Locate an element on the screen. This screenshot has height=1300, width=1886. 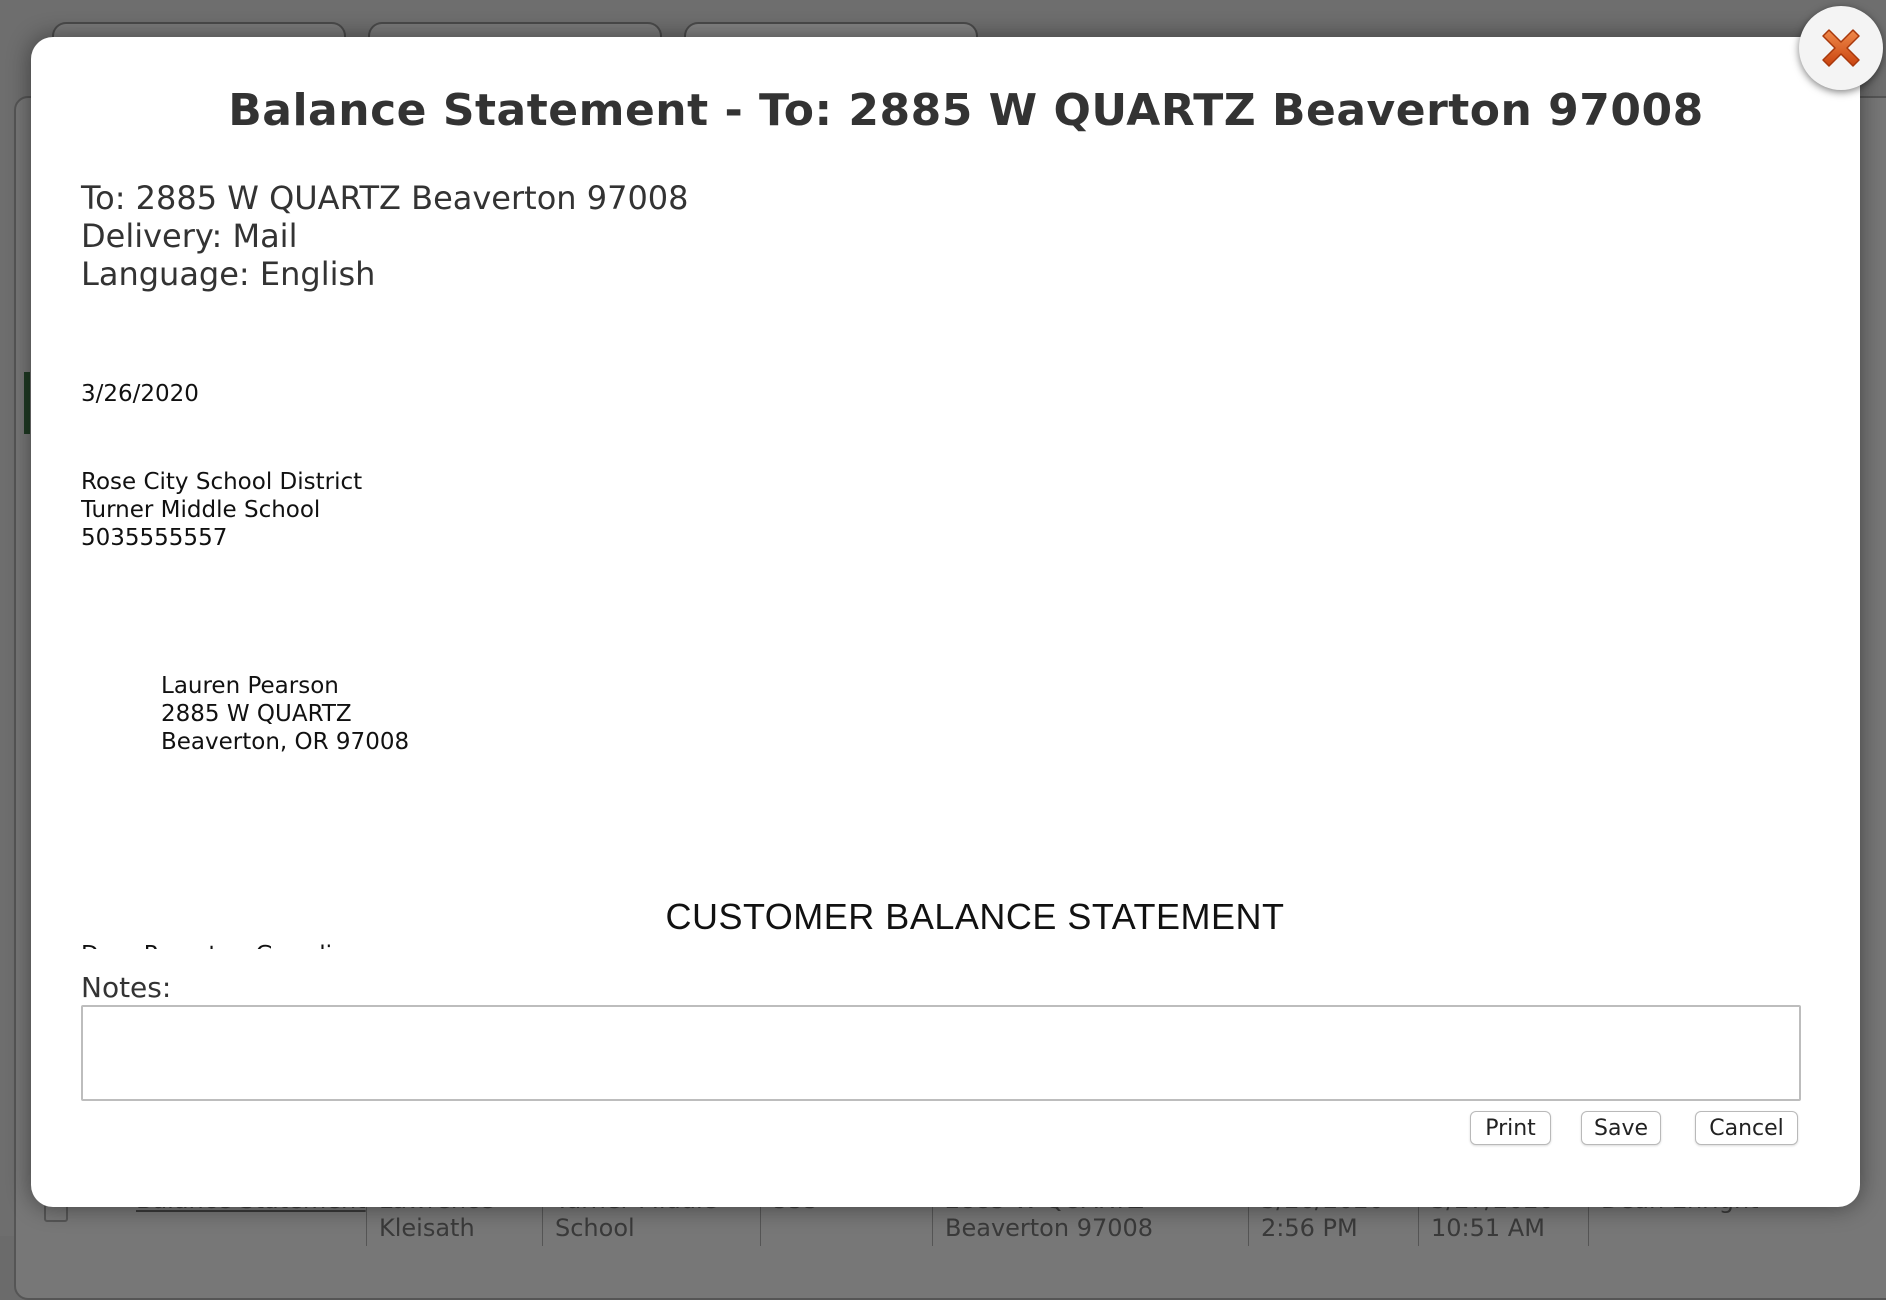
close-dialog-button is located at coordinates (1841, 48).